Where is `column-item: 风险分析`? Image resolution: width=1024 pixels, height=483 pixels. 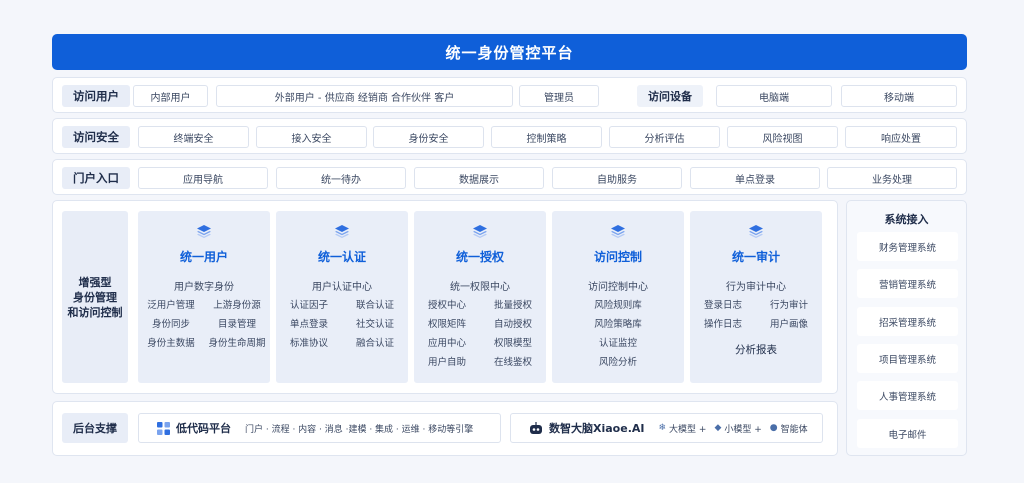
column-item: 风险分析 is located at coordinates (617, 362).